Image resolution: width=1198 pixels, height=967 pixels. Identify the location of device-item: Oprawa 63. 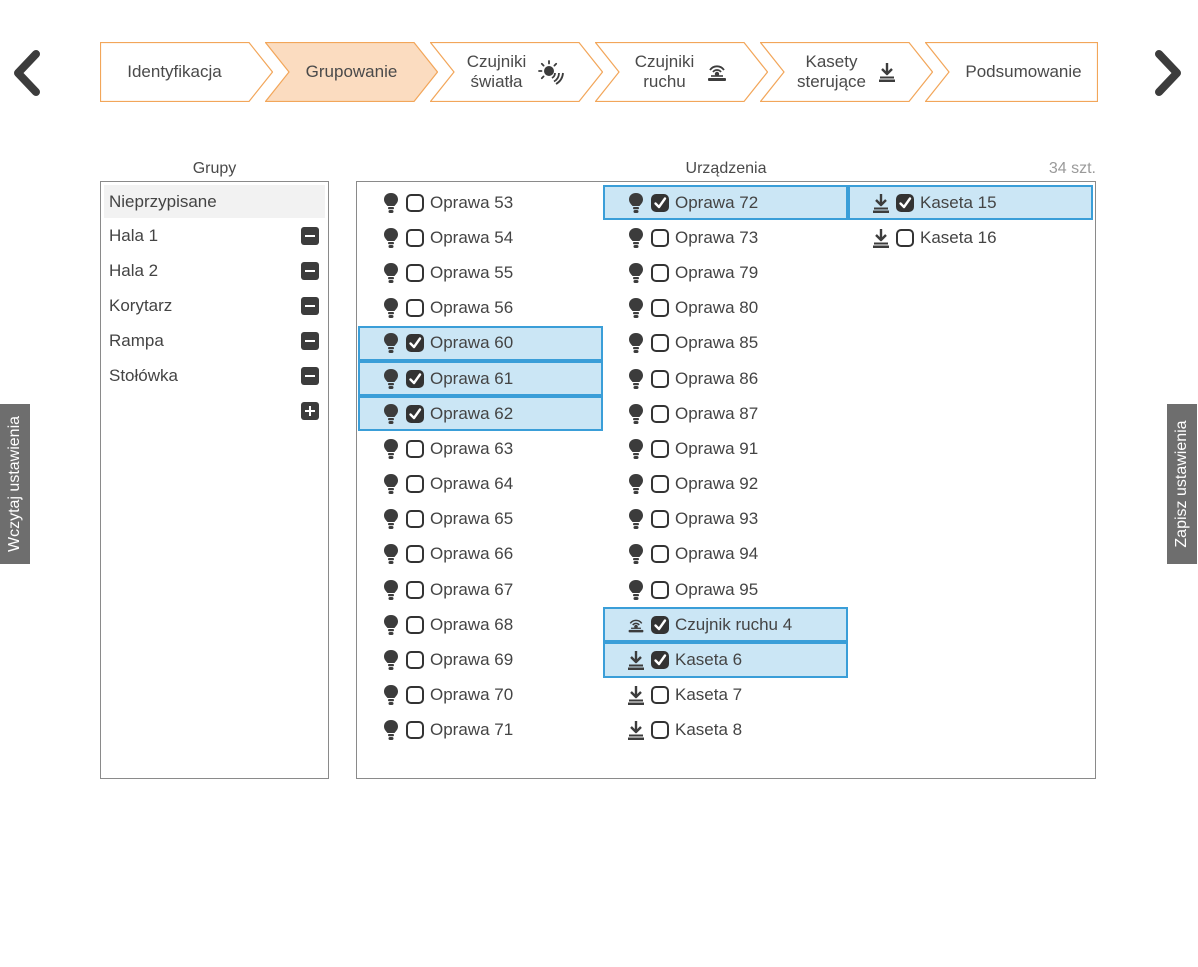
(480, 448).